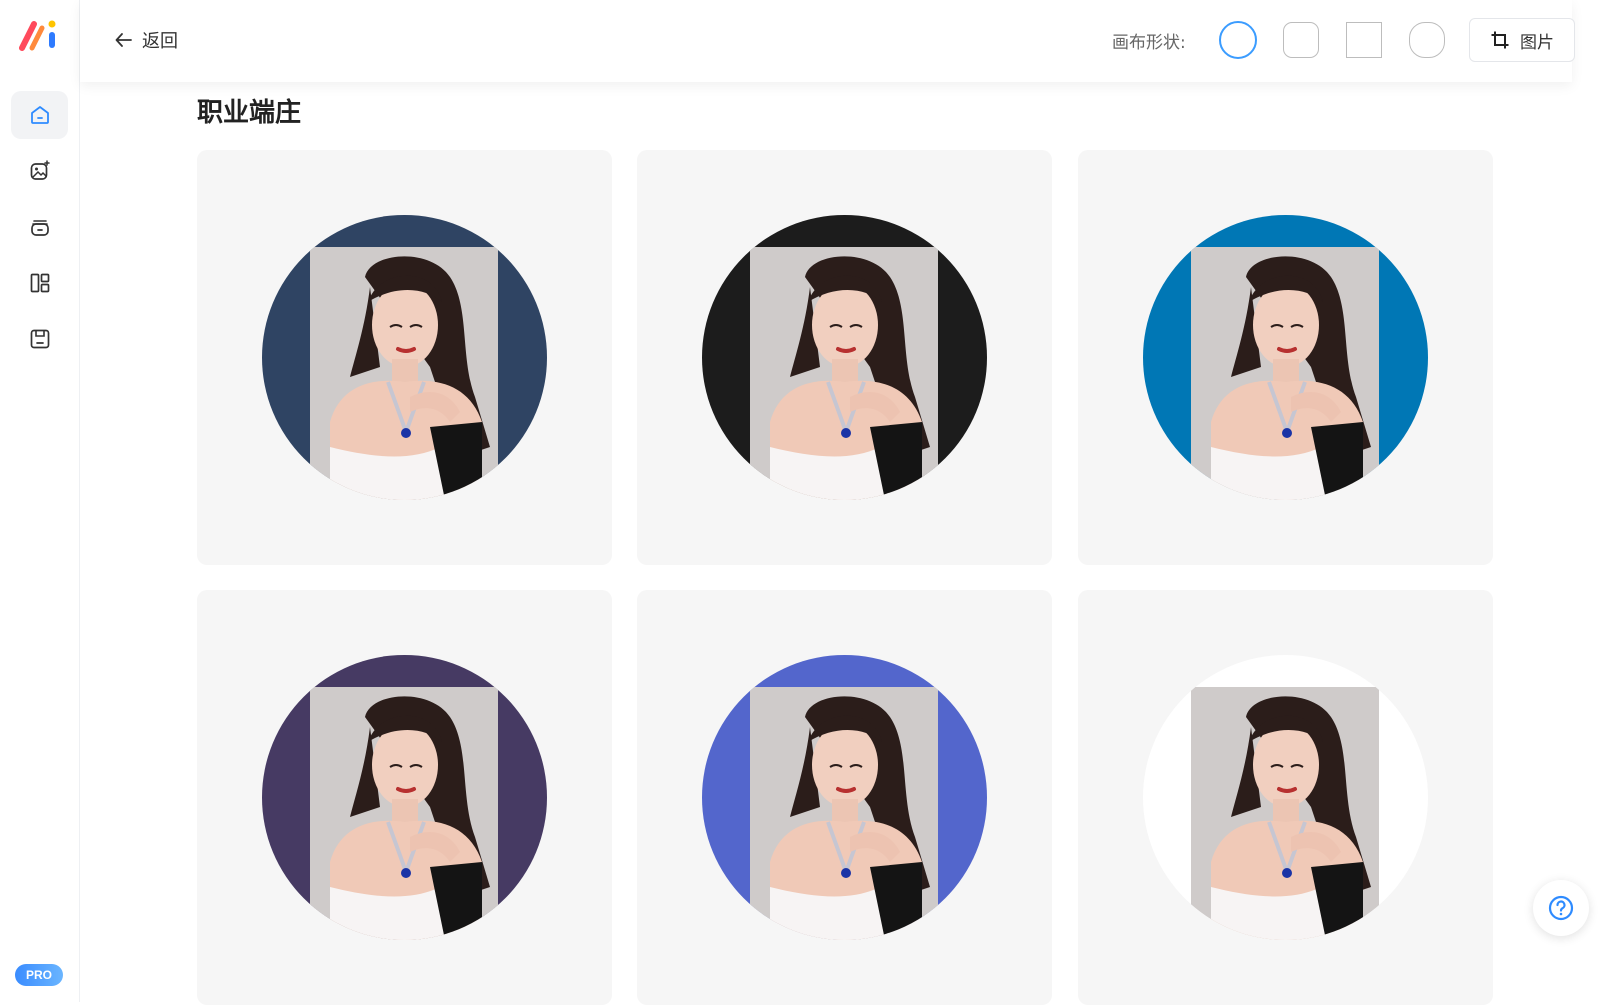 The image size is (1600, 1005). I want to click on shape-circle-option, so click(1238, 40).